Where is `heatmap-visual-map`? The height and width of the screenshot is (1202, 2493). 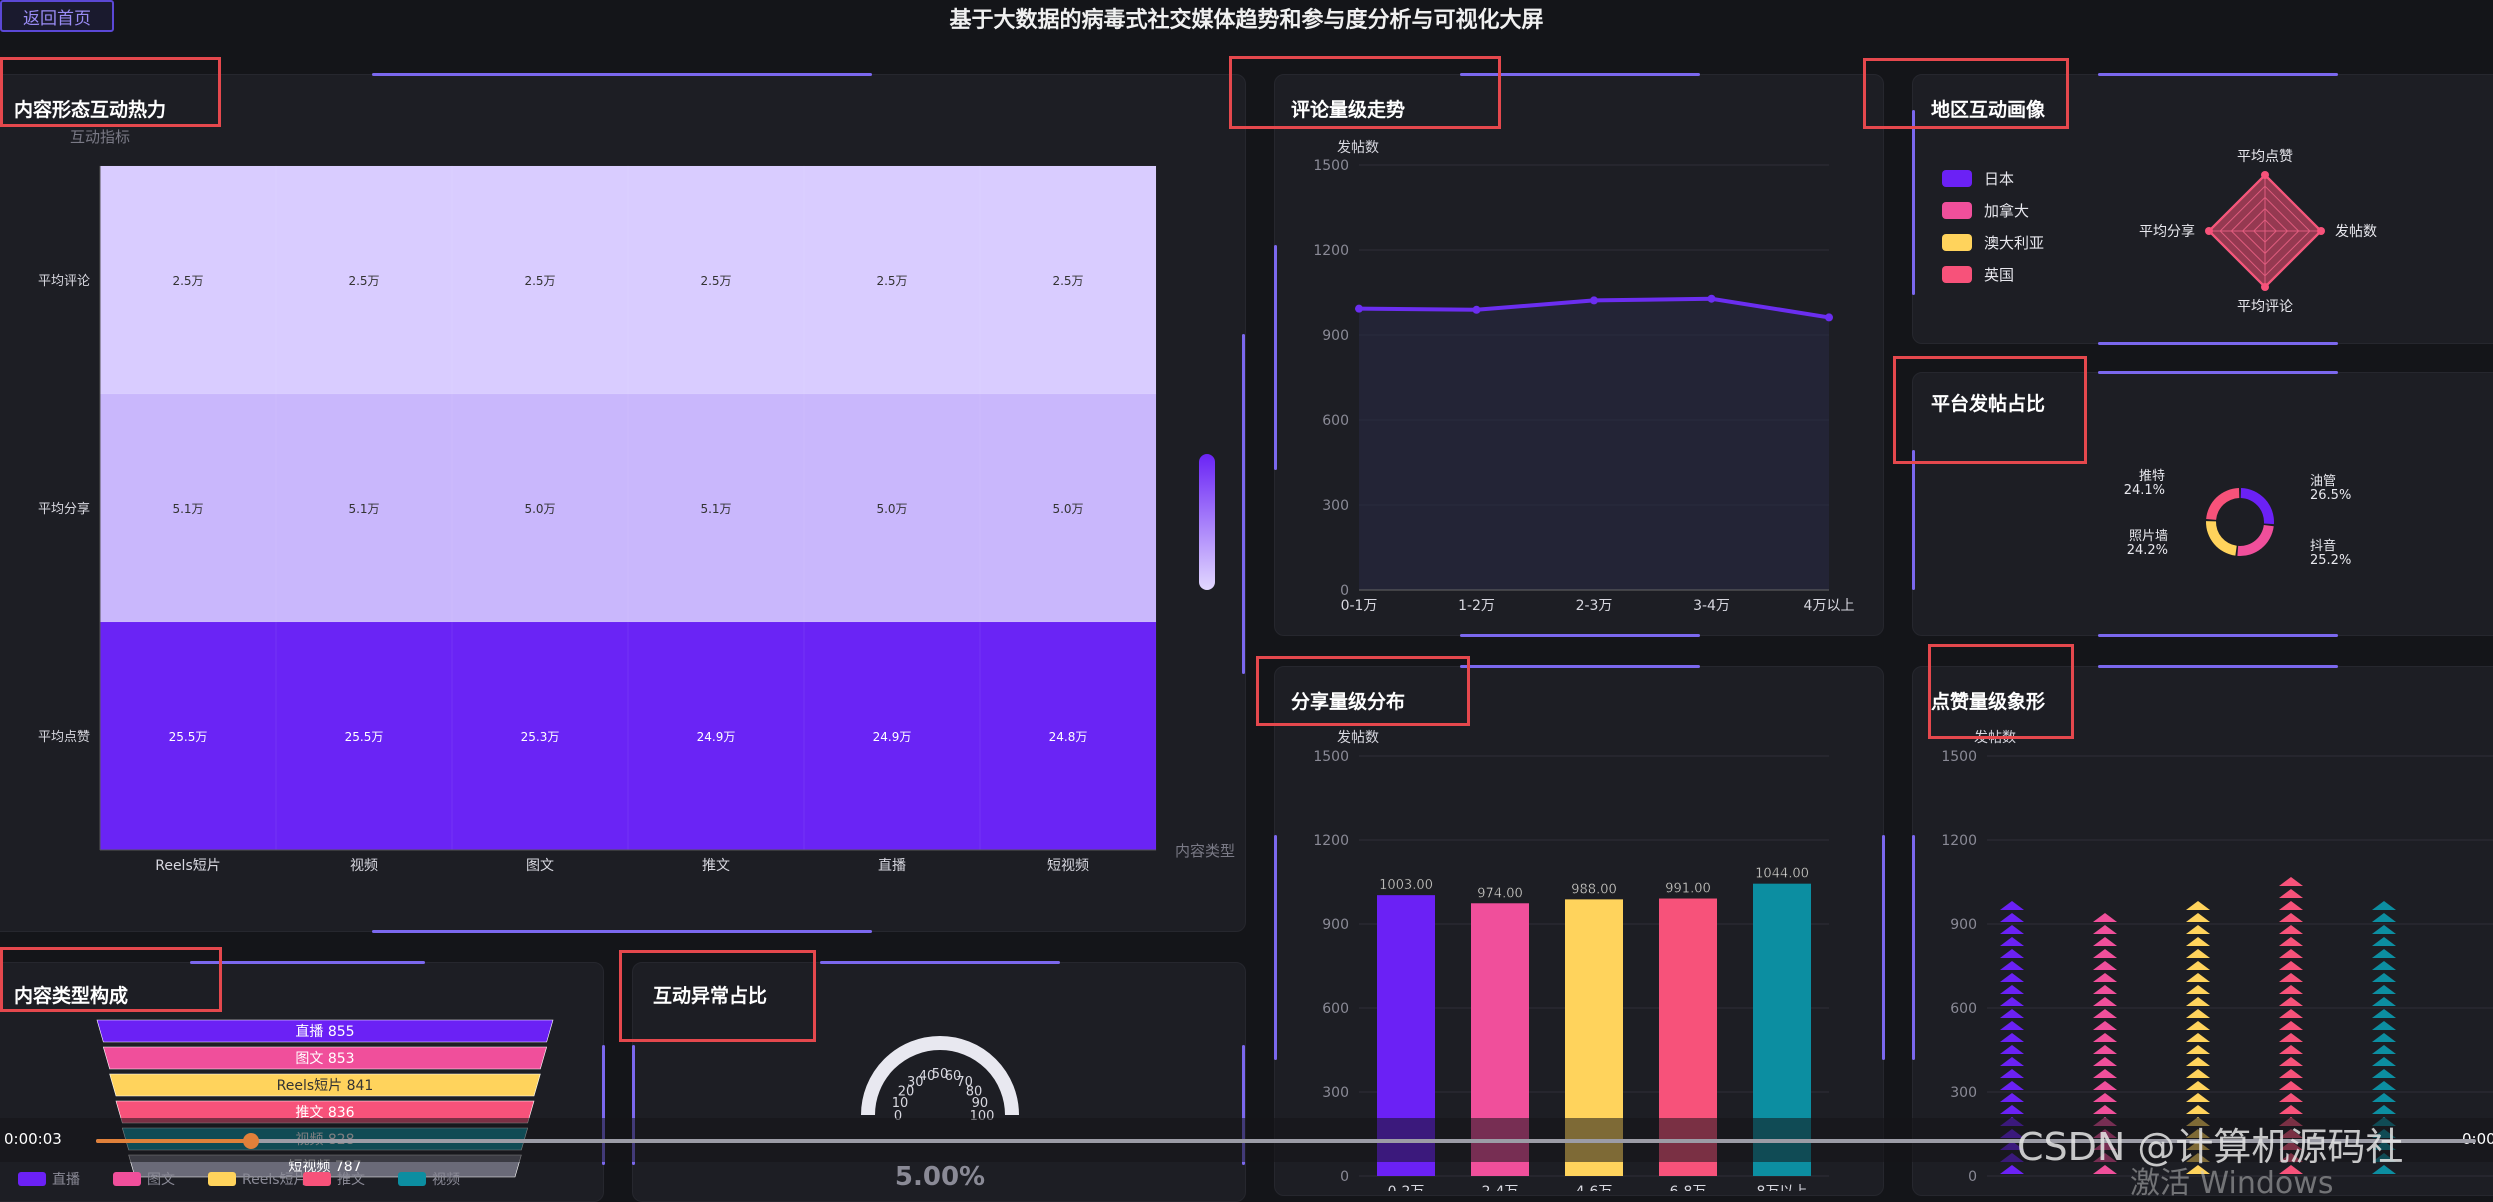 heatmap-visual-map is located at coordinates (1207, 522).